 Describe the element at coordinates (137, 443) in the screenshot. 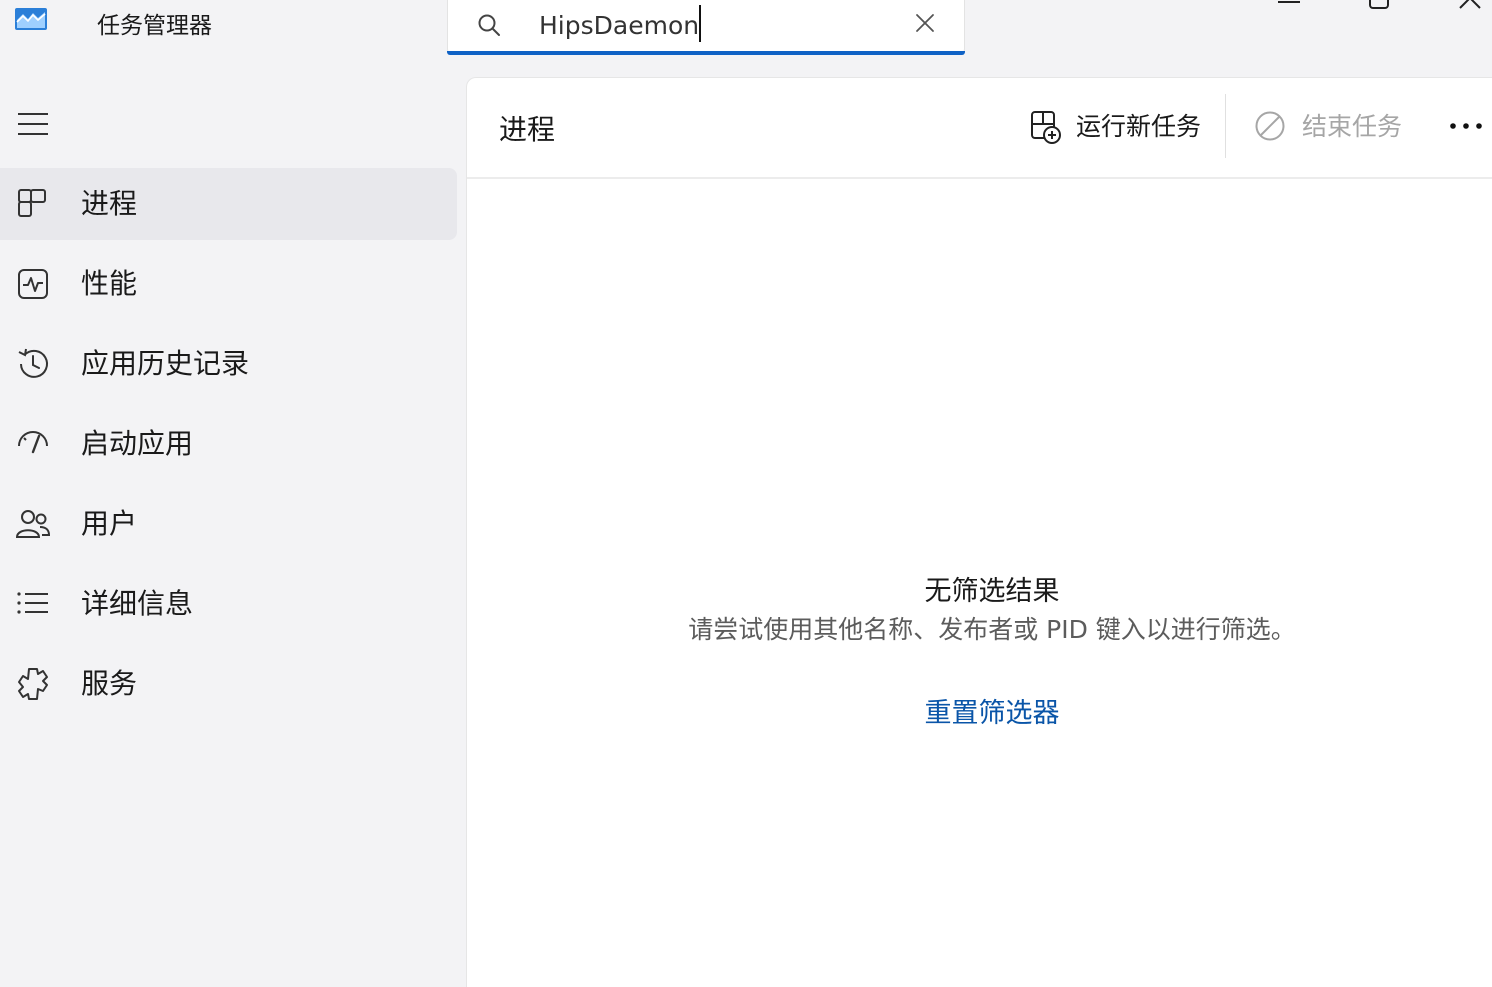

I see `sidebar-item-label: 启动应用` at that location.